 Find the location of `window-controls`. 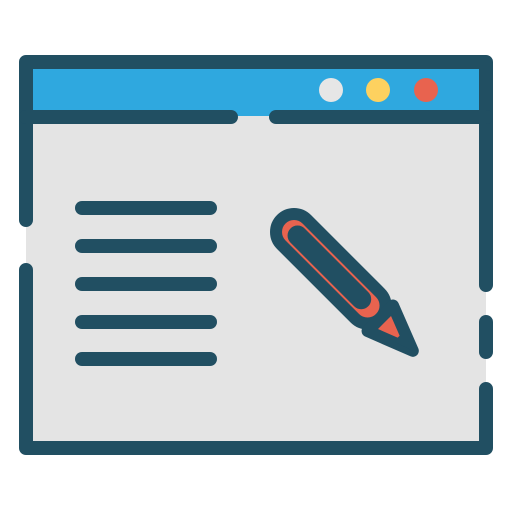

window-controls is located at coordinates (378, 90).